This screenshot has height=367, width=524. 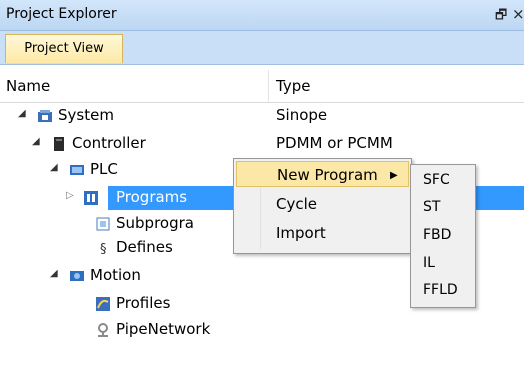 I want to click on new-program-submenu: SFC ST FBD IL FFLD, so click(x=443, y=236).